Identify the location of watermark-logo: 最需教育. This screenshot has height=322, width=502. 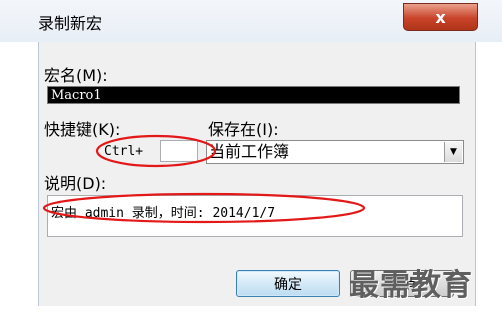
(411, 285).